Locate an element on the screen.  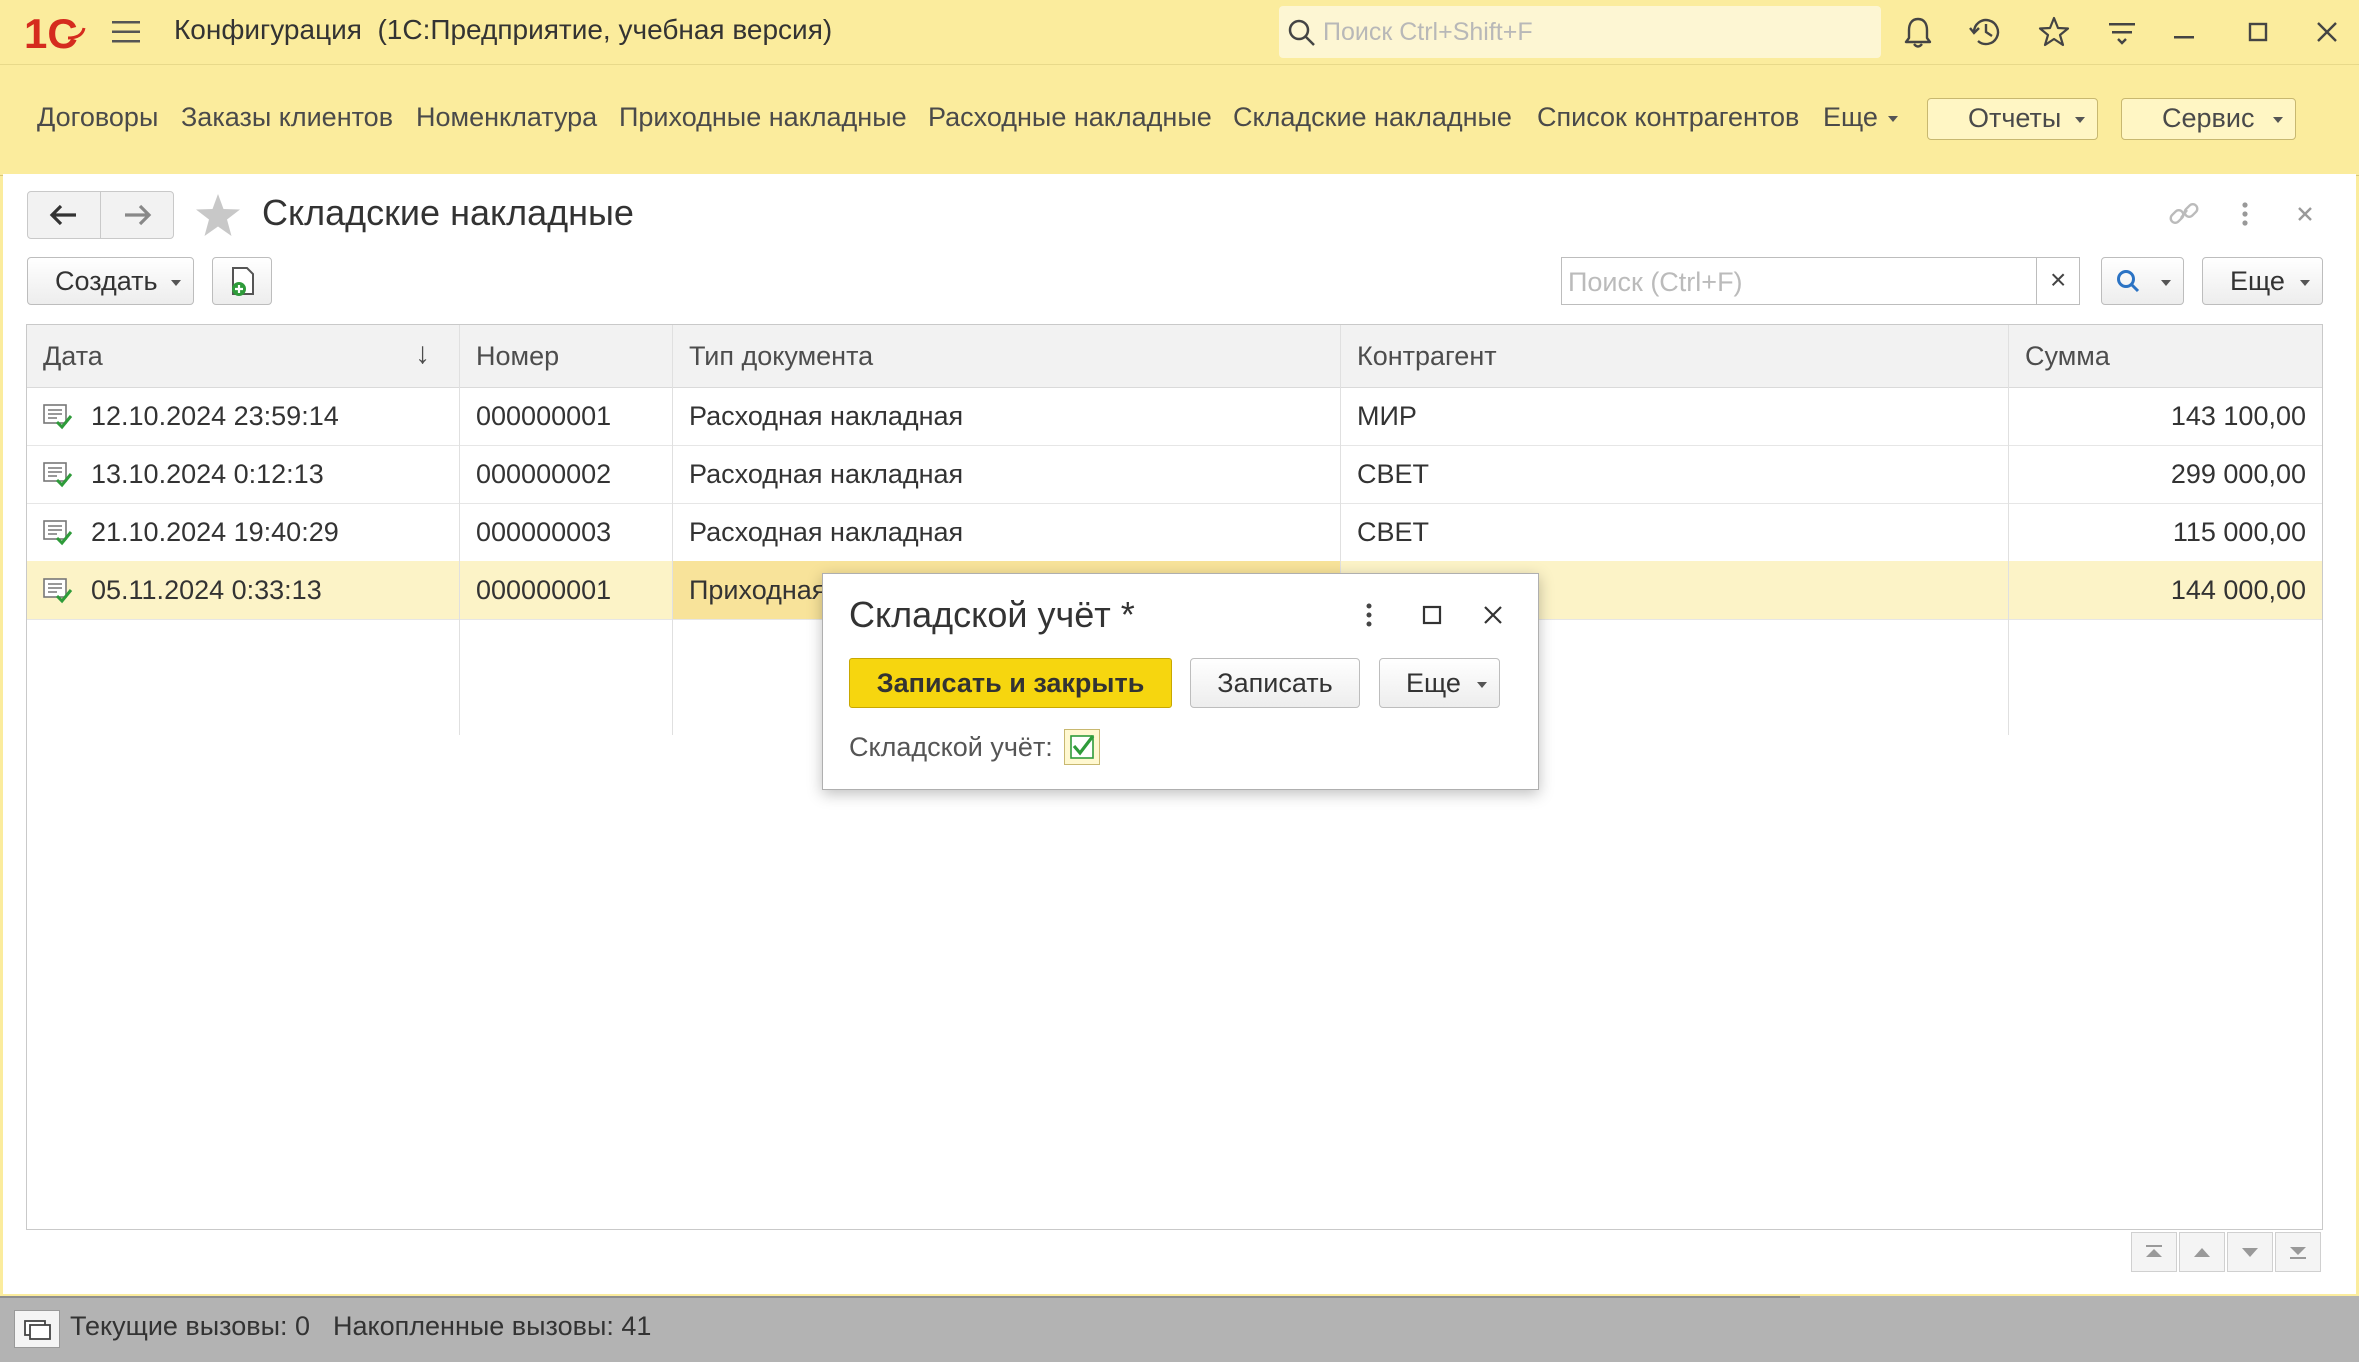
close-window-icon is located at coordinates (2327, 32).